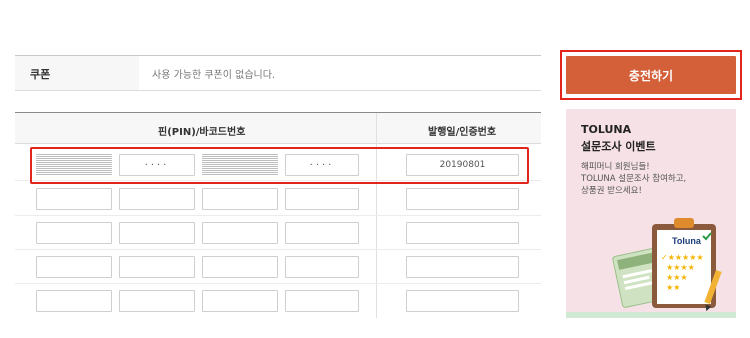 This screenshot has height=338, width=750. What do you see at coordinates (634, 179) in the screenshot?
I see `banner-subtitle-line: TOLUNA 설문조사 참여하고,` at bounding box center [634, 179].